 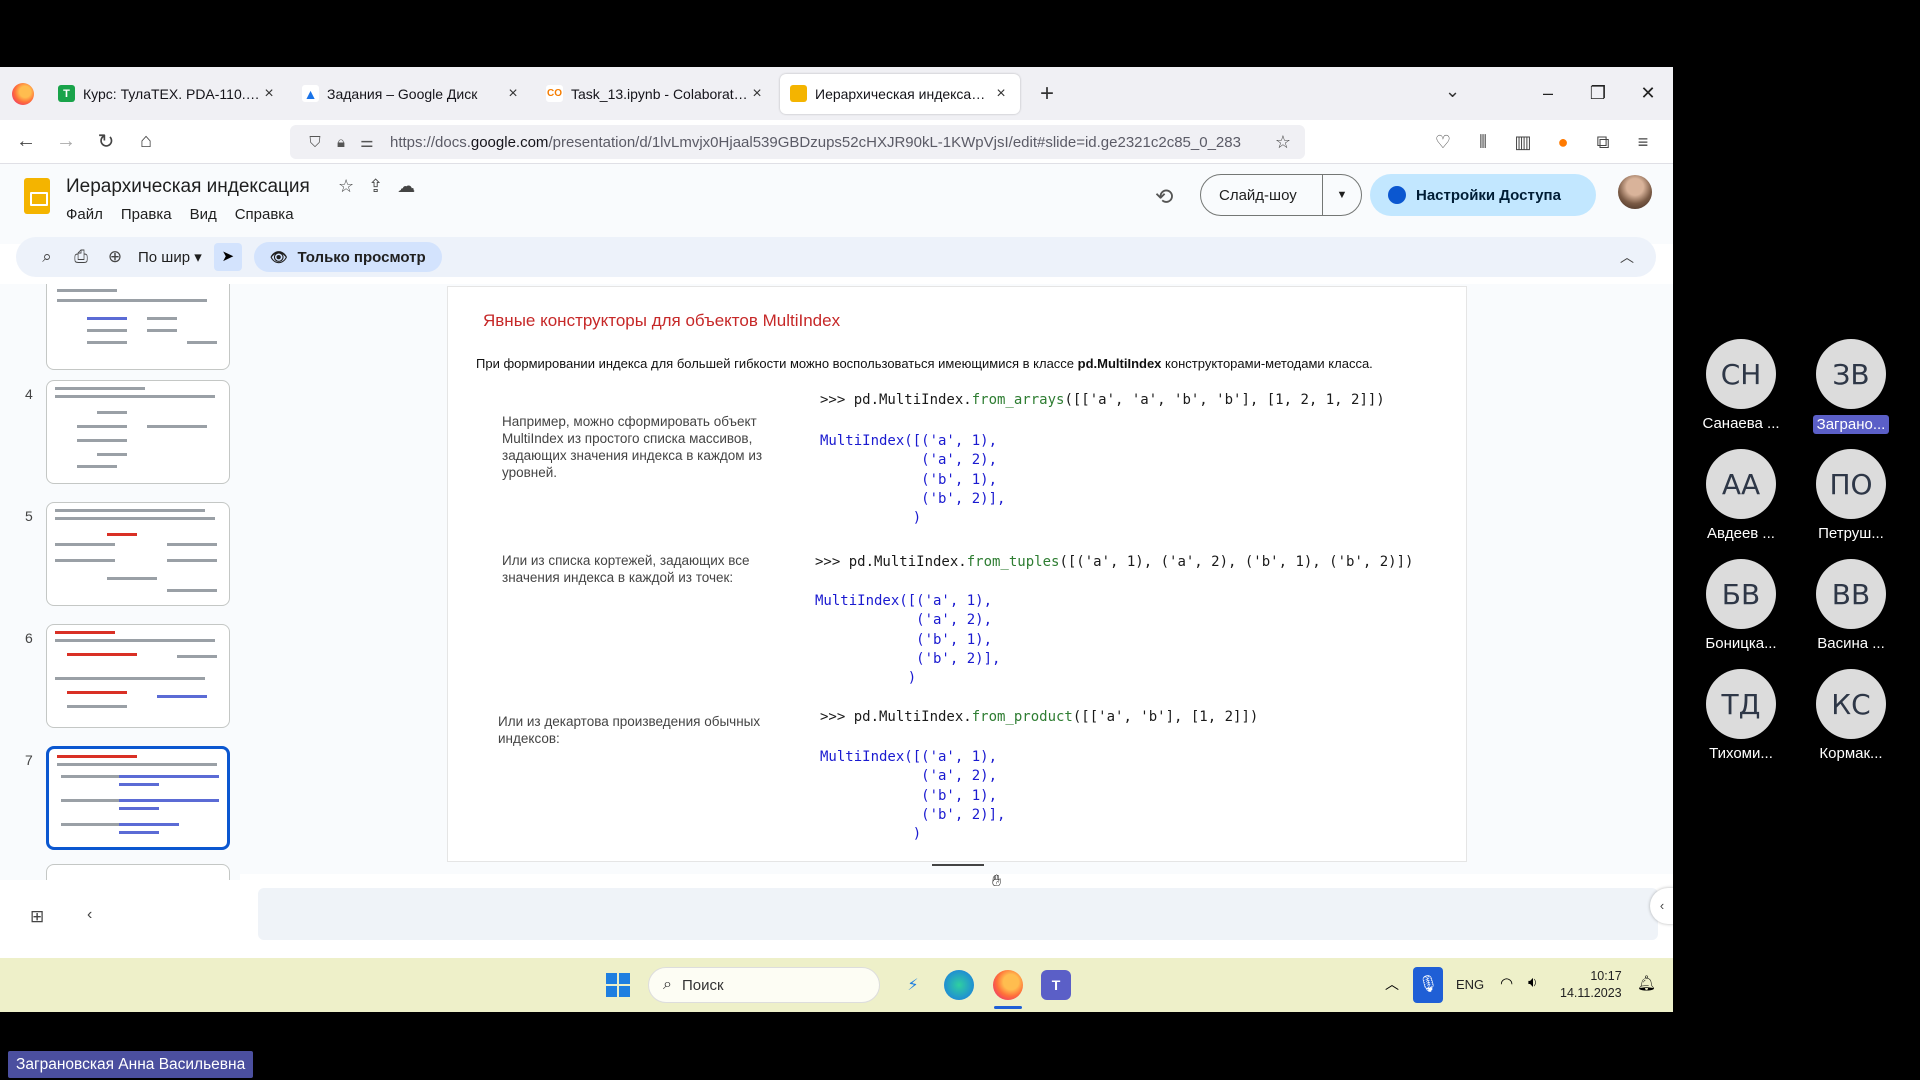 I want to click on windows-start-icon, so click(x=618, y=985).